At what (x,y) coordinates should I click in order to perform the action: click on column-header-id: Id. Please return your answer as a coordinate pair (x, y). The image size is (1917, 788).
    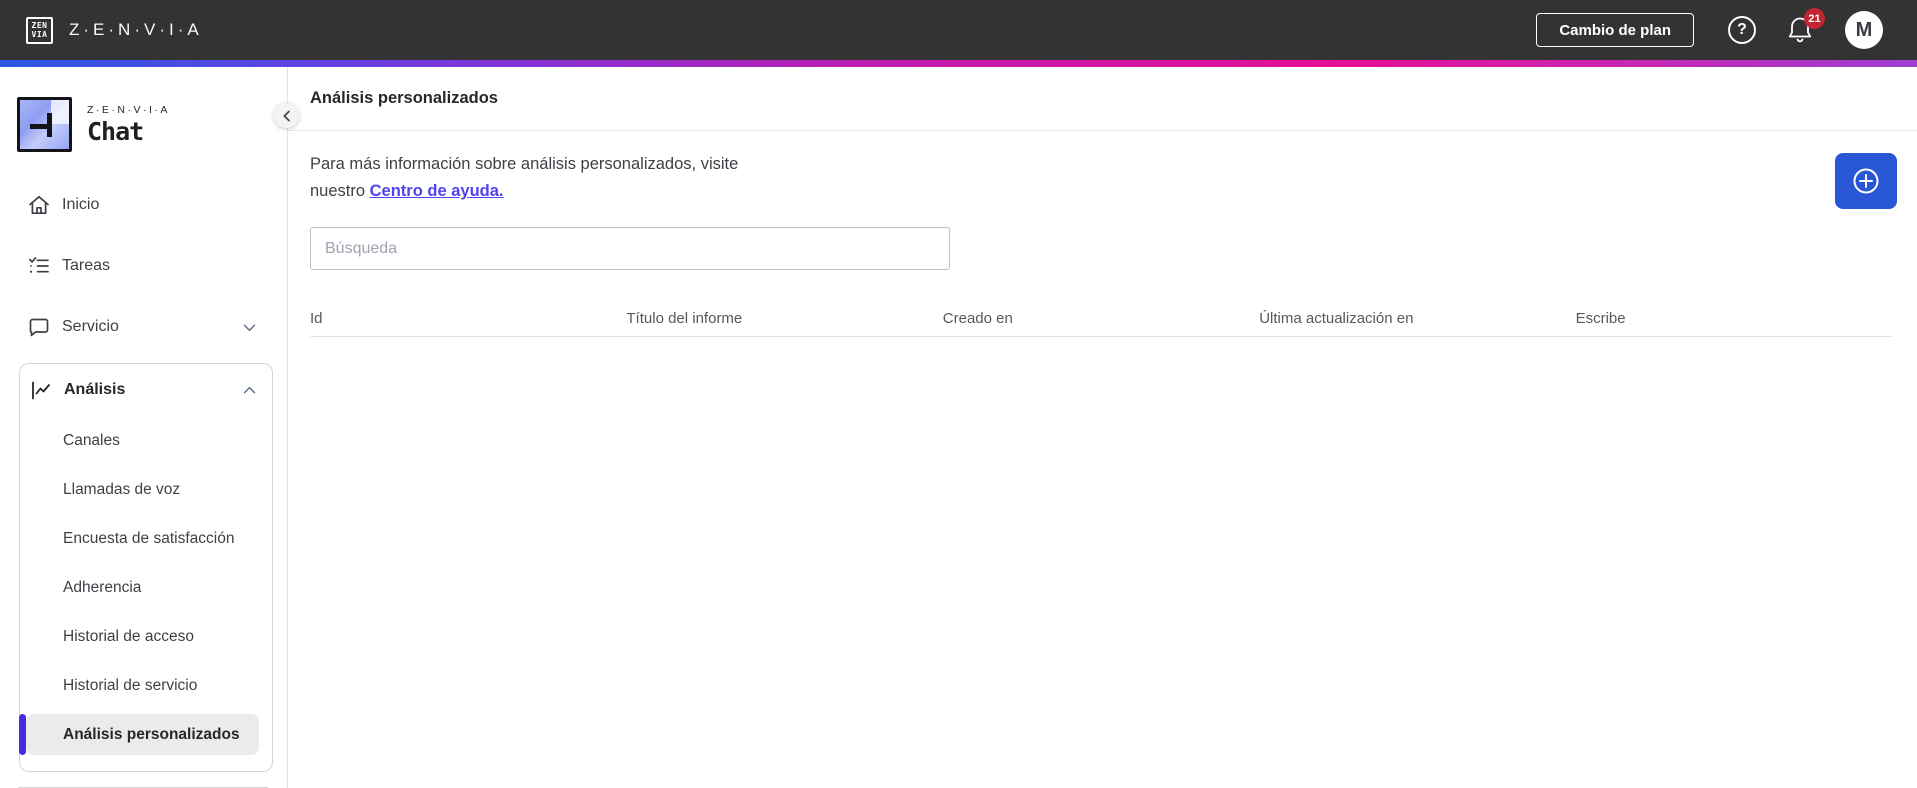
    Looking at the image, I should click on (468, 318).